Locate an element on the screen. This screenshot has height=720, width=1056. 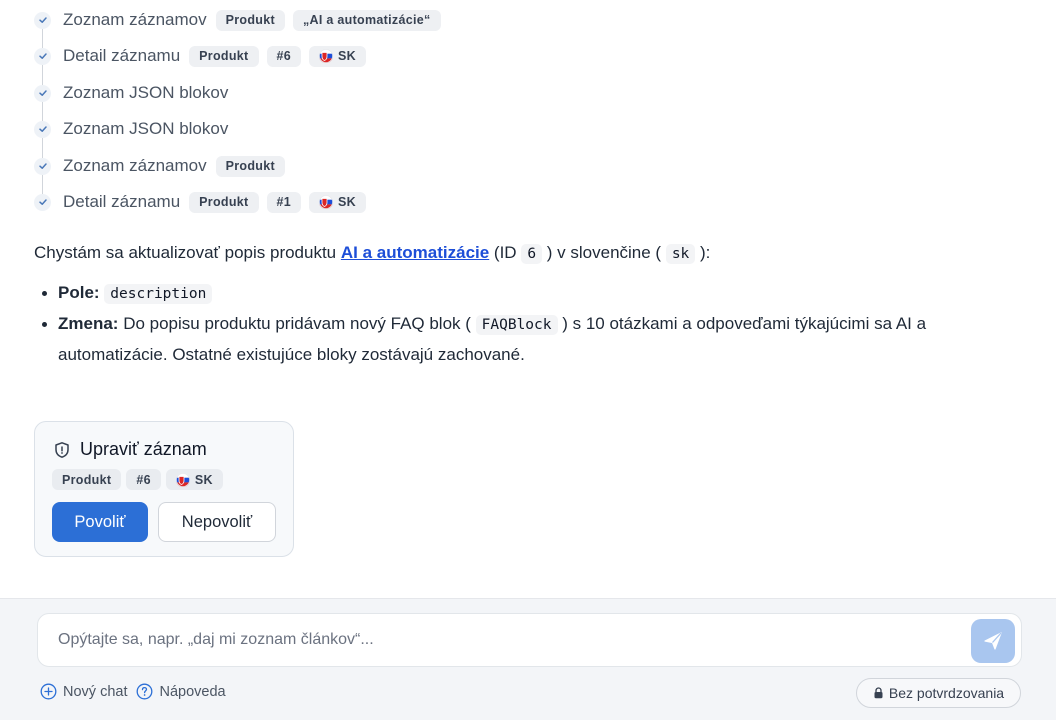
product-link: AI a automatizácie is located at coordinates (415, 252).